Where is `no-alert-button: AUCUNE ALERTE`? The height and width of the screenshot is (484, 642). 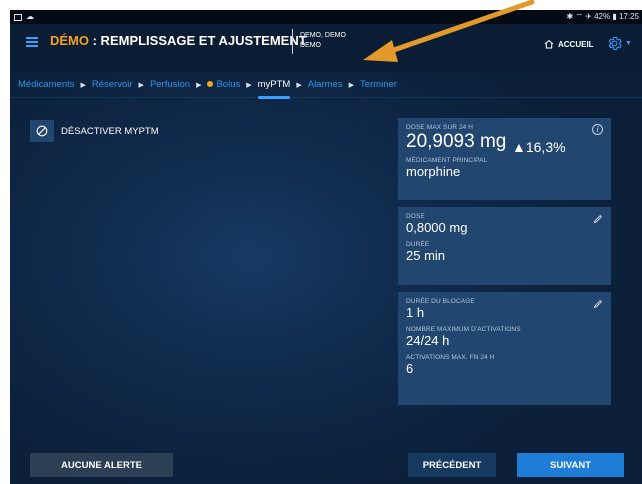
no-alert-button: AUCUNE ALERTE is located at coordinates (101, 465).